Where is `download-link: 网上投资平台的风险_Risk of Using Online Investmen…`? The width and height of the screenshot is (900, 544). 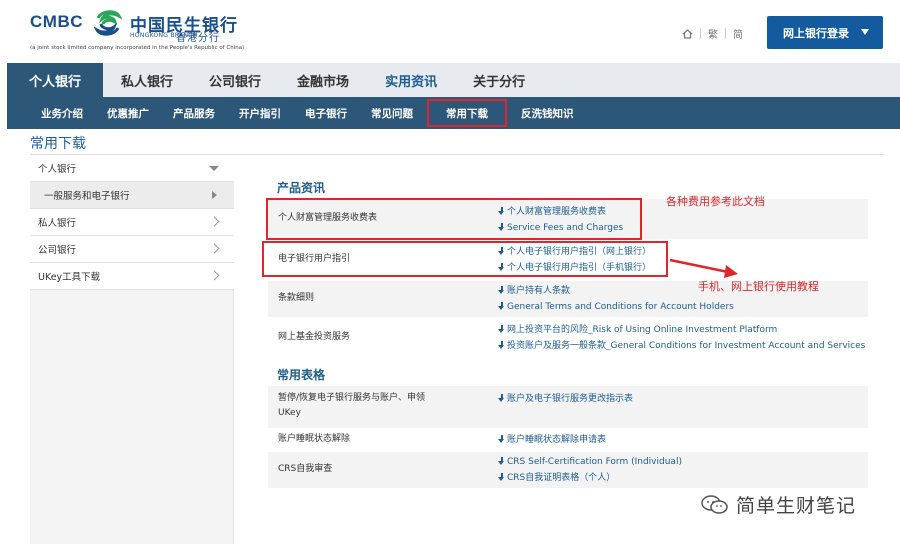
download-link: 网上投资平台的风险_Risk of Using Online Investmen… is located at coordinates (681, 330).